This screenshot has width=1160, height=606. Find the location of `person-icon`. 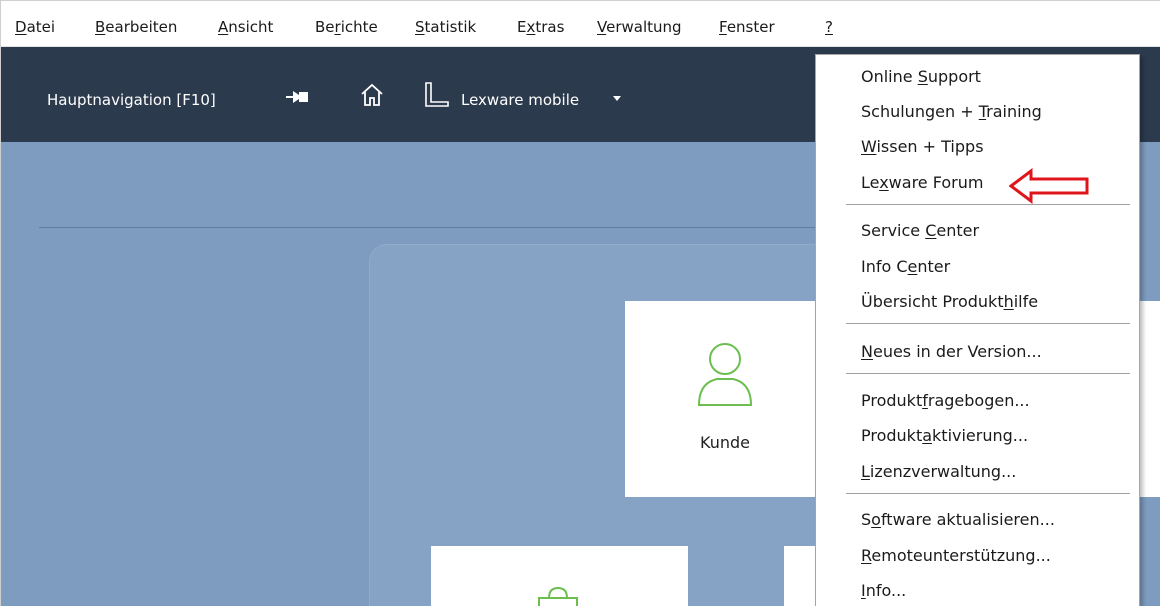

person-icon is located at coordinates (725, 374).